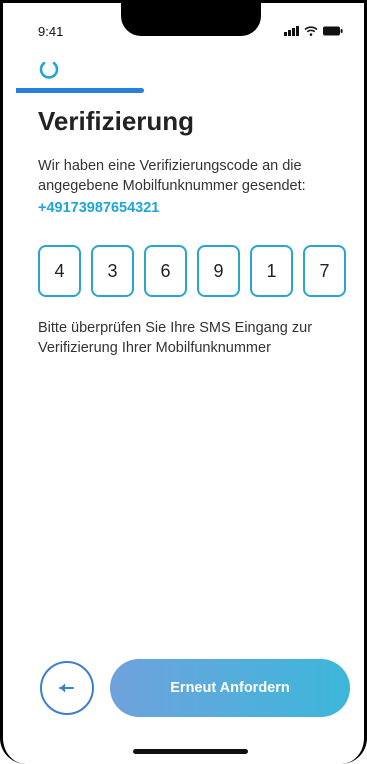 The width and height of the screenshot is (367, 764). Describe the element at coordinates (183, 26) in the screenshot. I see `status-bar: 9:41` at that location.